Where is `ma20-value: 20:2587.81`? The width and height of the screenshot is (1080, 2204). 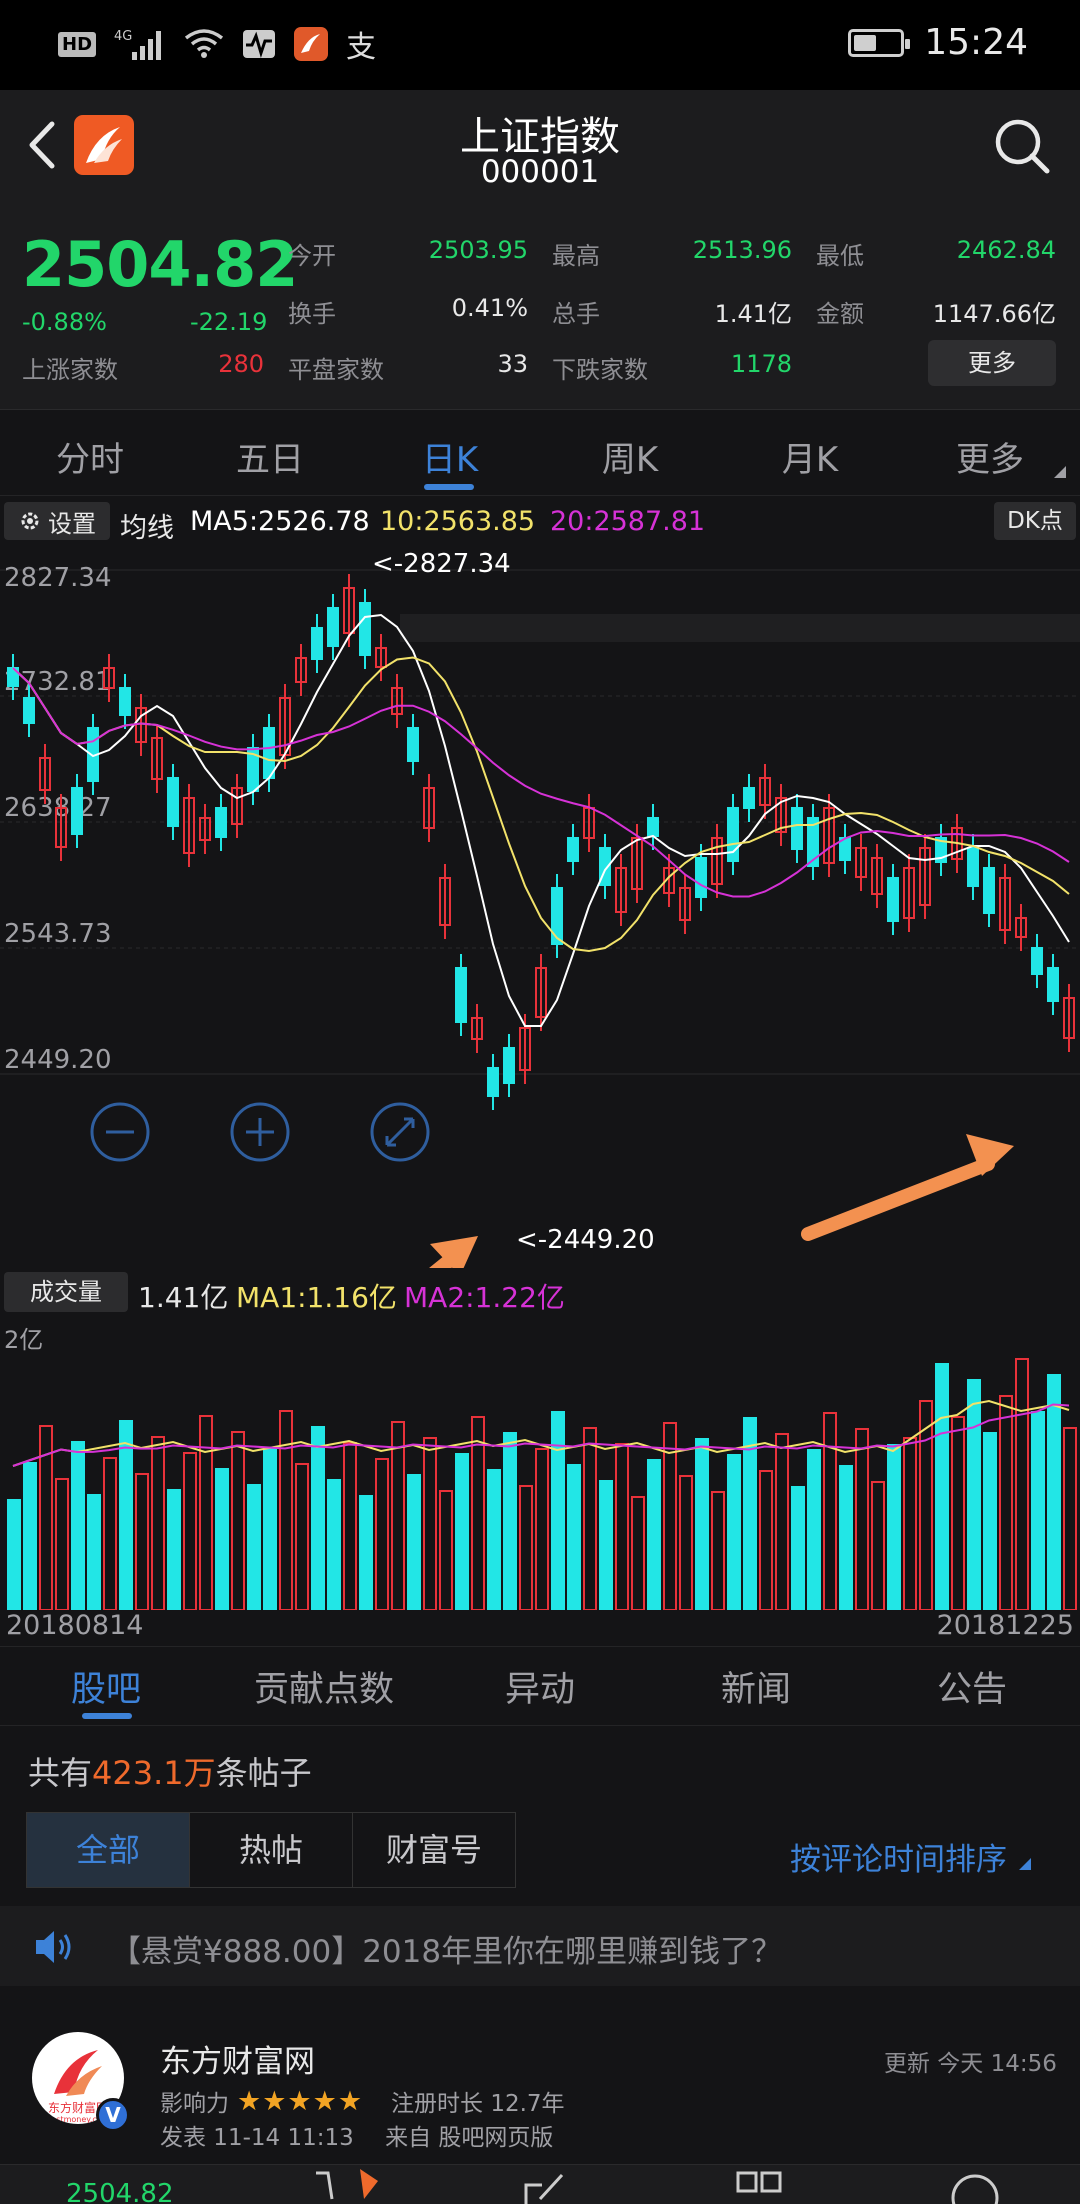 ma20-value: 20:2587.81 is located at coordinates (628, 521).